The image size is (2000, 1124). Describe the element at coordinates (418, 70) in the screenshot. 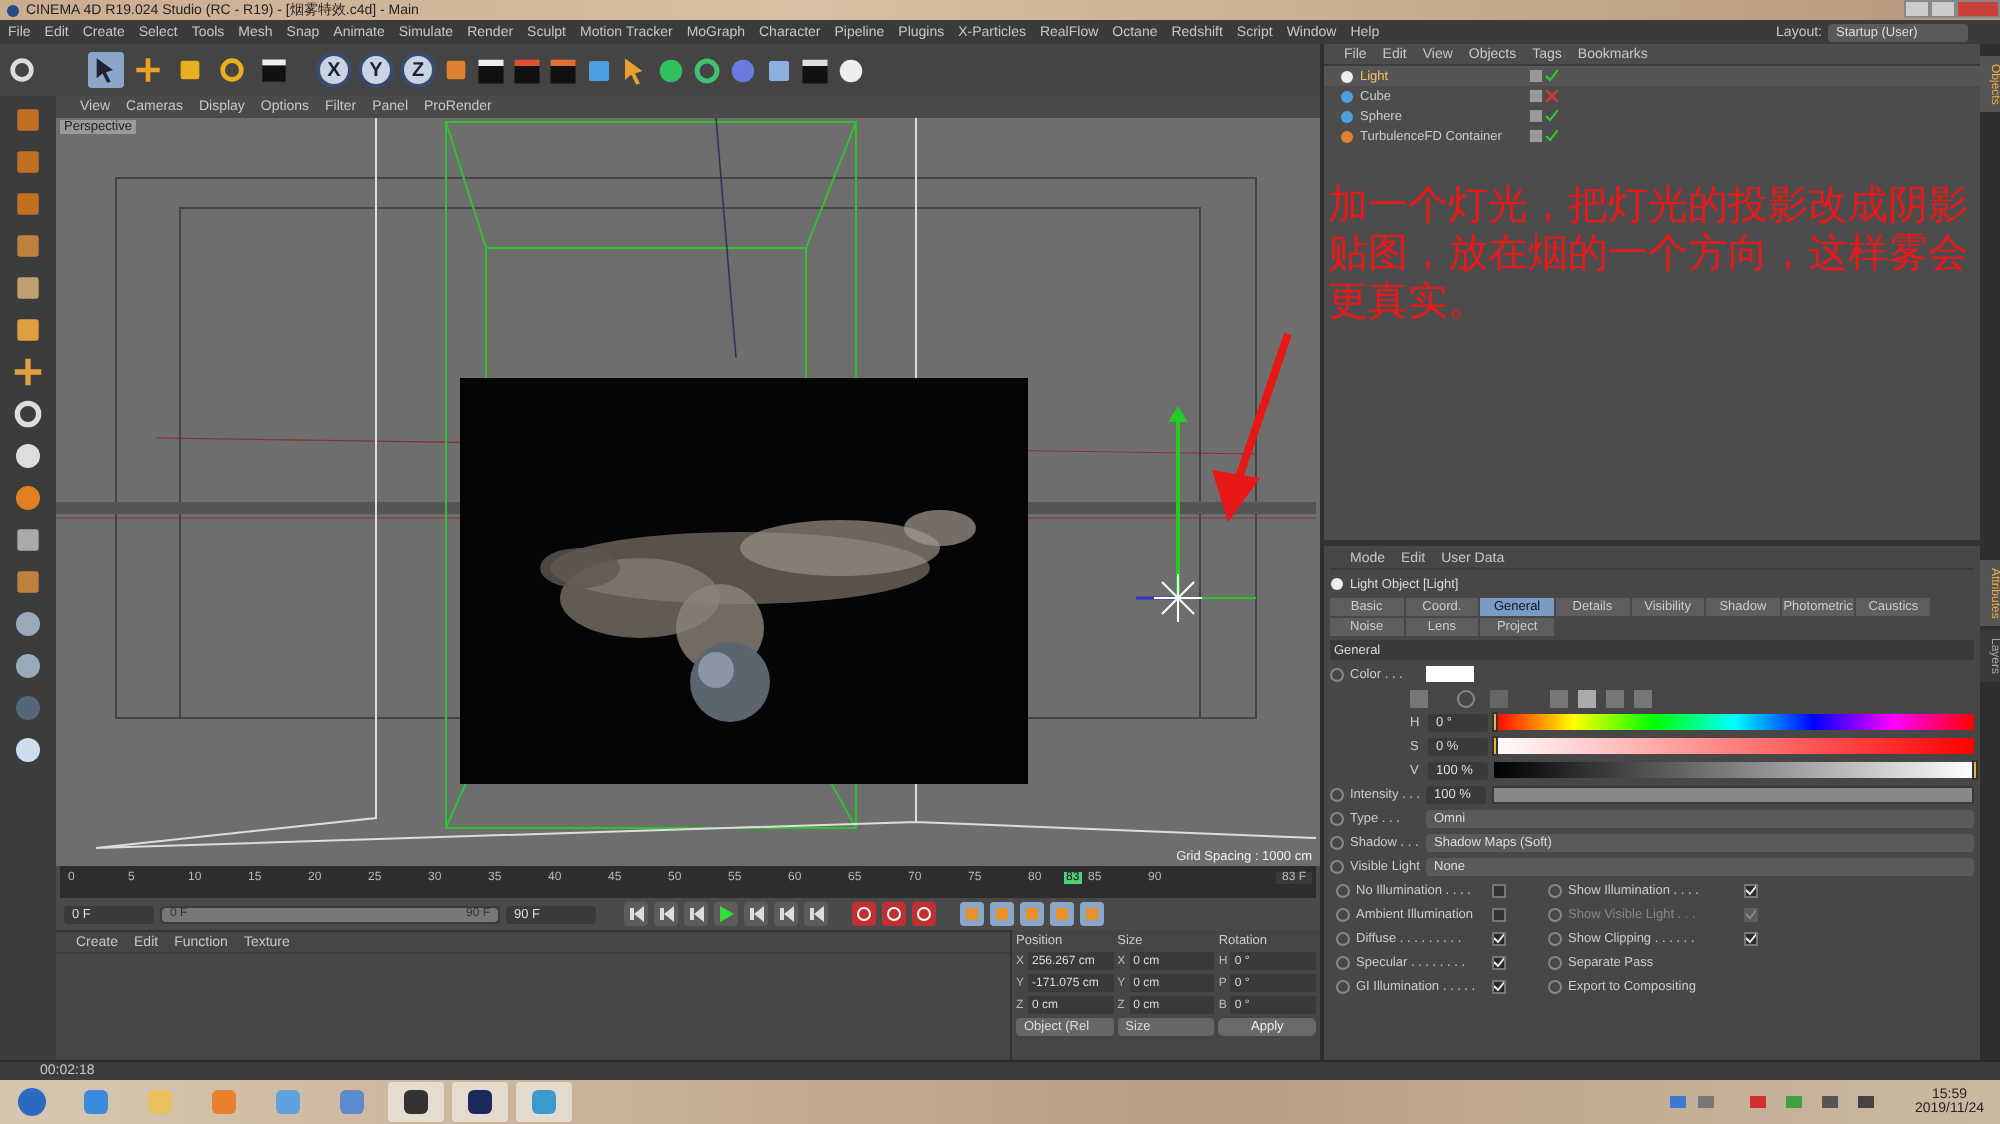

I see `axis-lock-button: Z` at that location.